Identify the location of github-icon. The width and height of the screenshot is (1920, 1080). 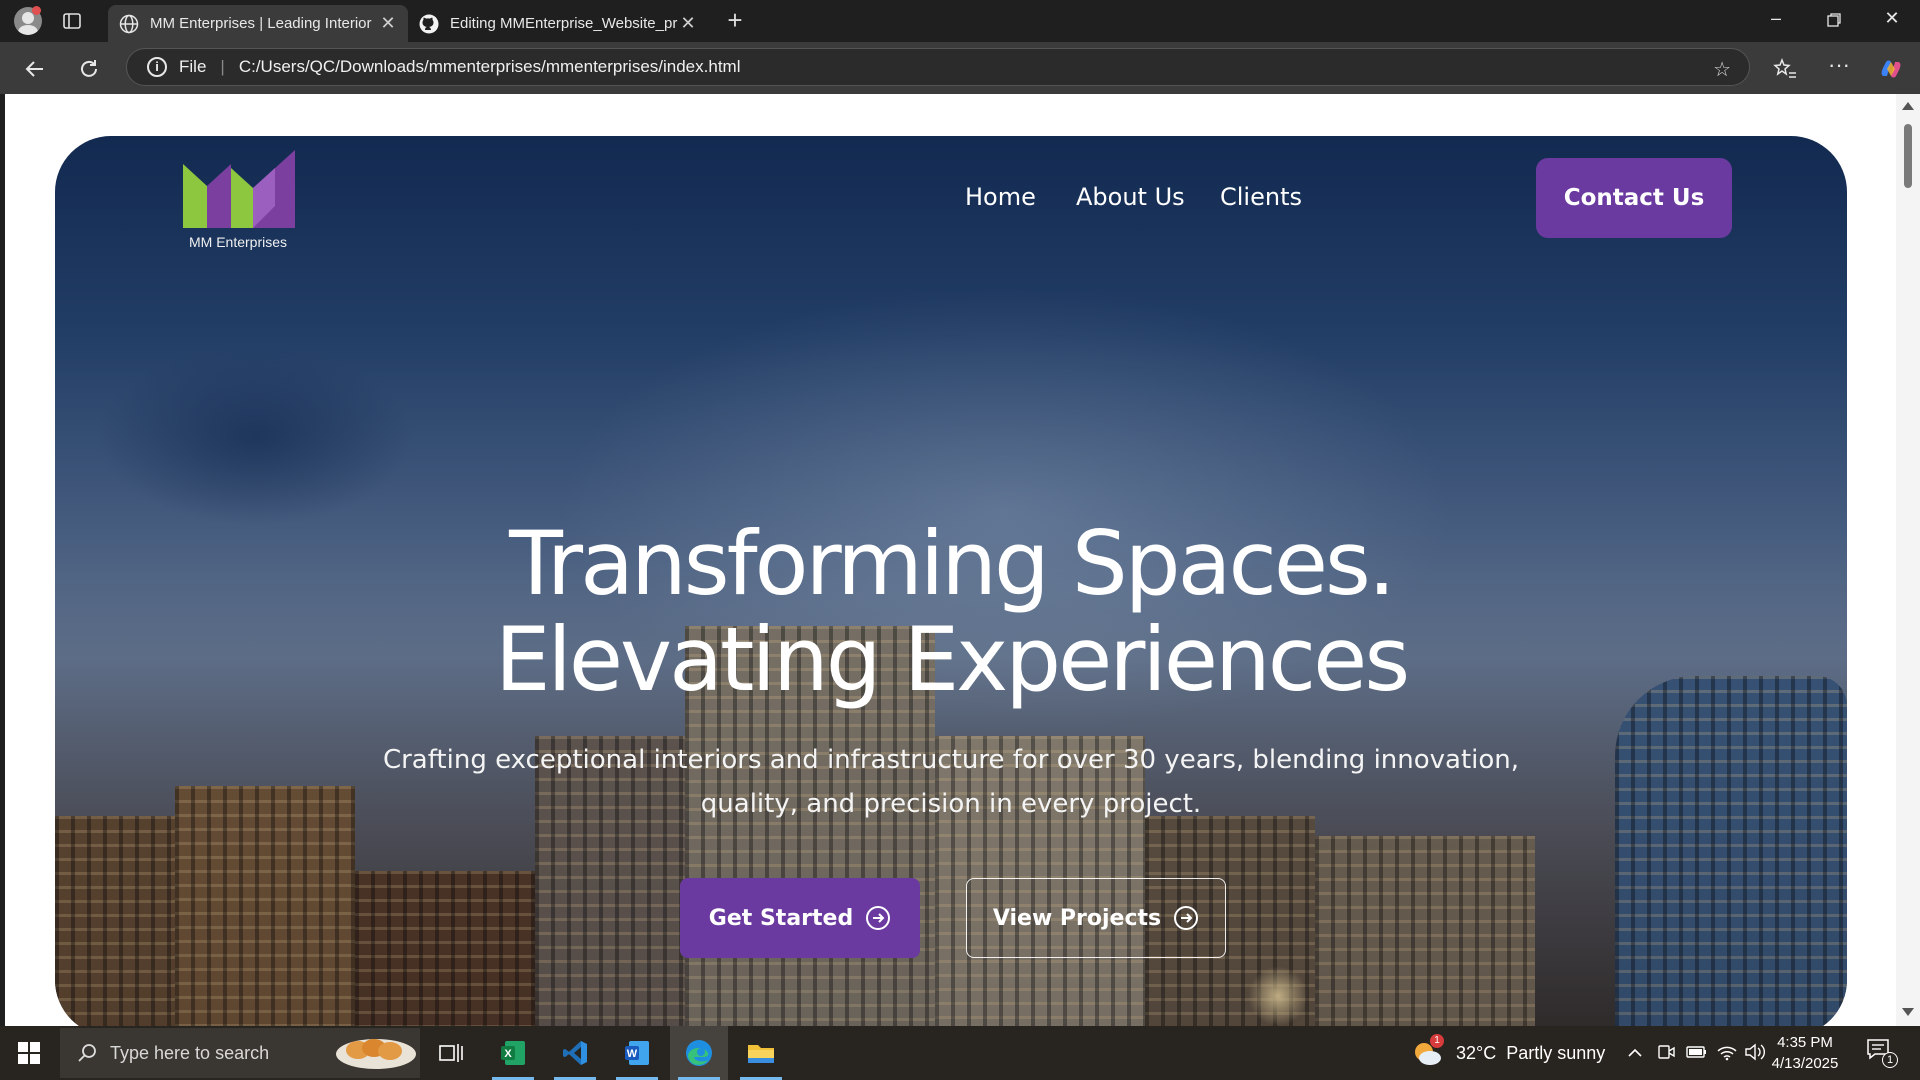
(429, 23).